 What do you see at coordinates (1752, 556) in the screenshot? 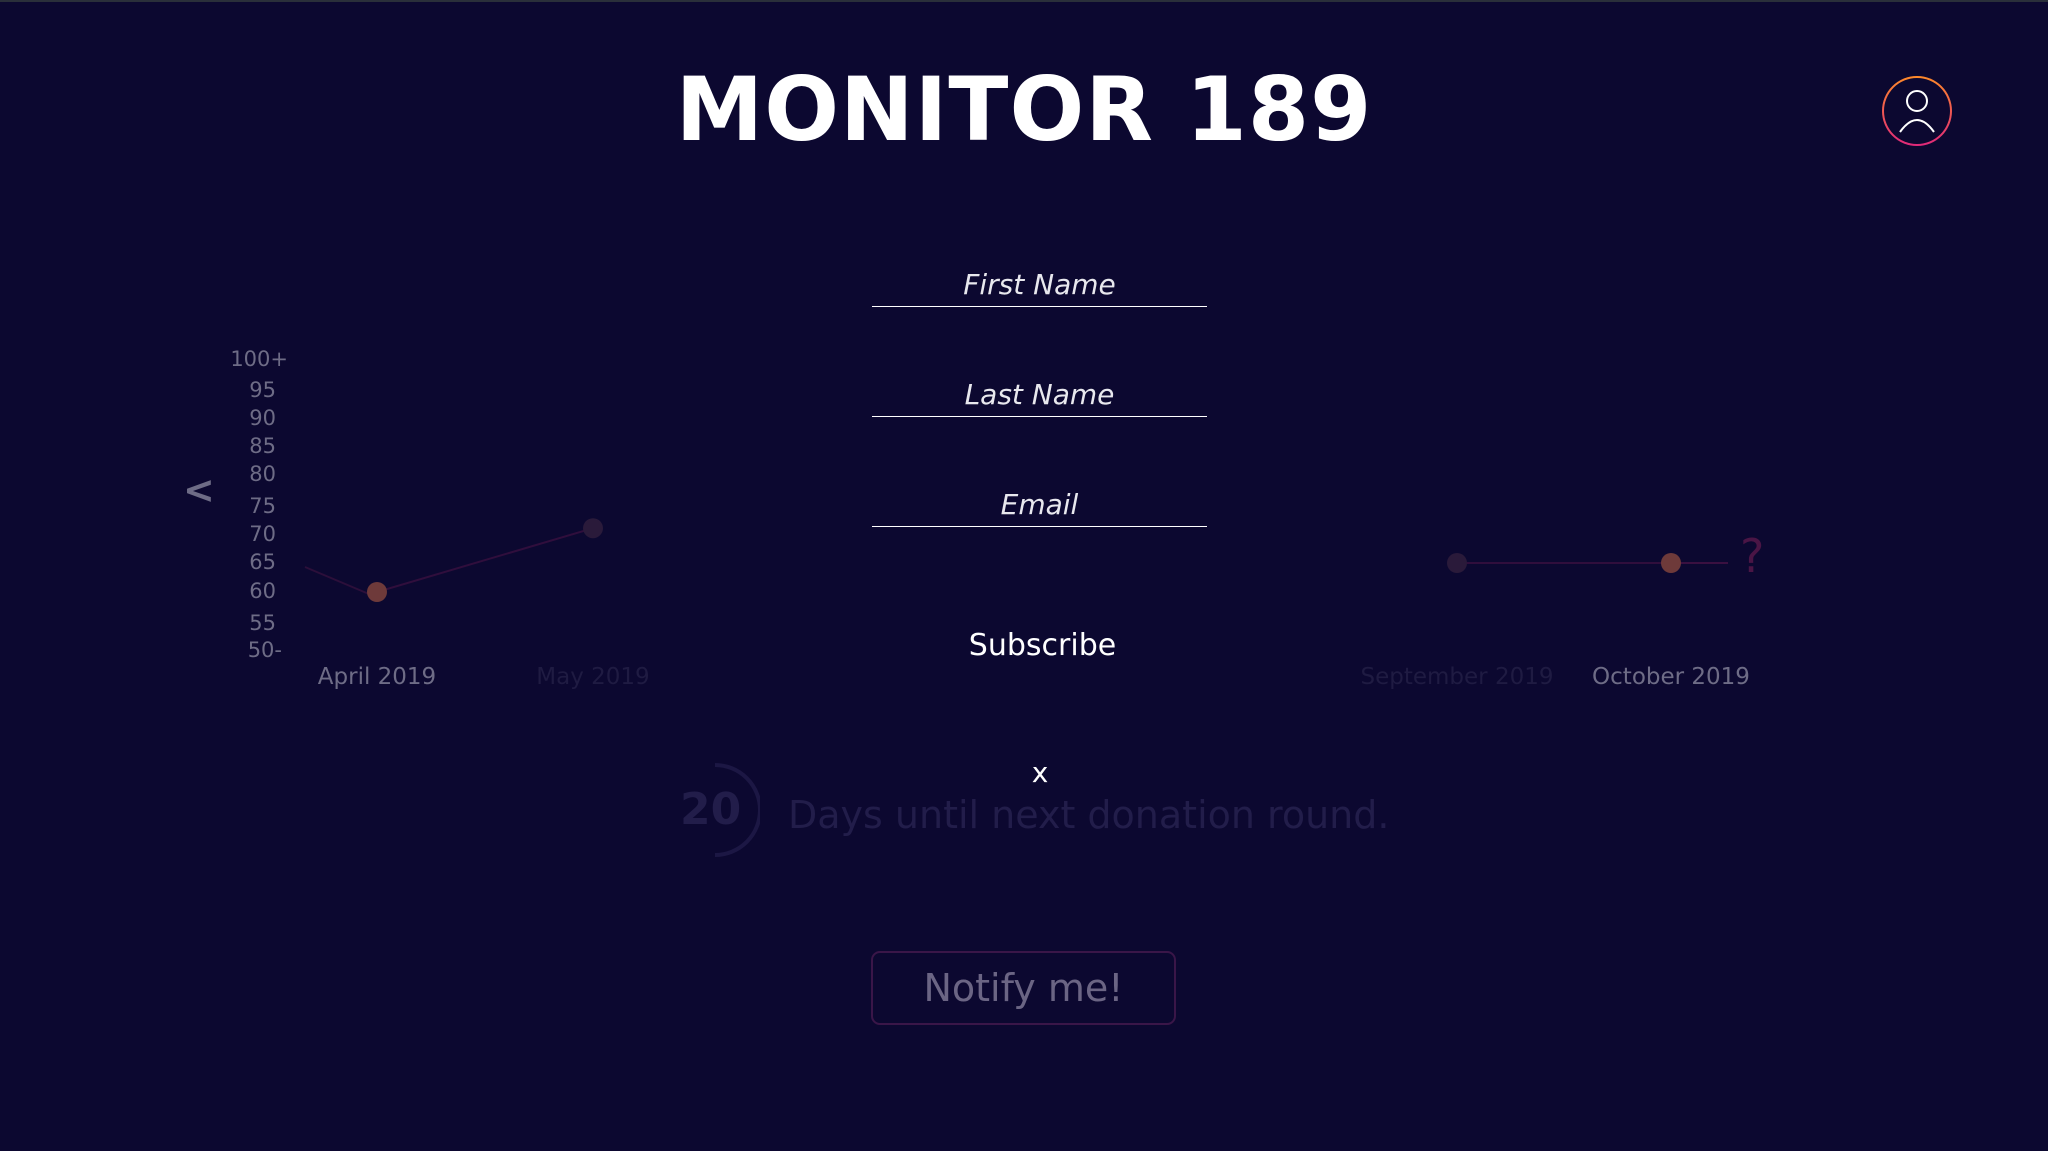
I see `future-marker: ?` at bounding box center [1752, 556].